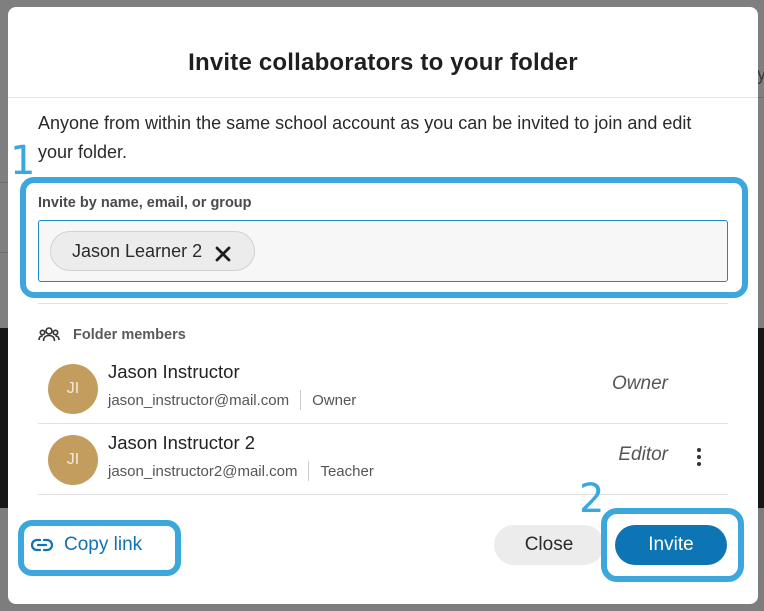 This screenshot has height=611, width=764. Describe the element at coordinates (103, 544) in the screenshot. I see `copy-link-label: Copy link` at that location.